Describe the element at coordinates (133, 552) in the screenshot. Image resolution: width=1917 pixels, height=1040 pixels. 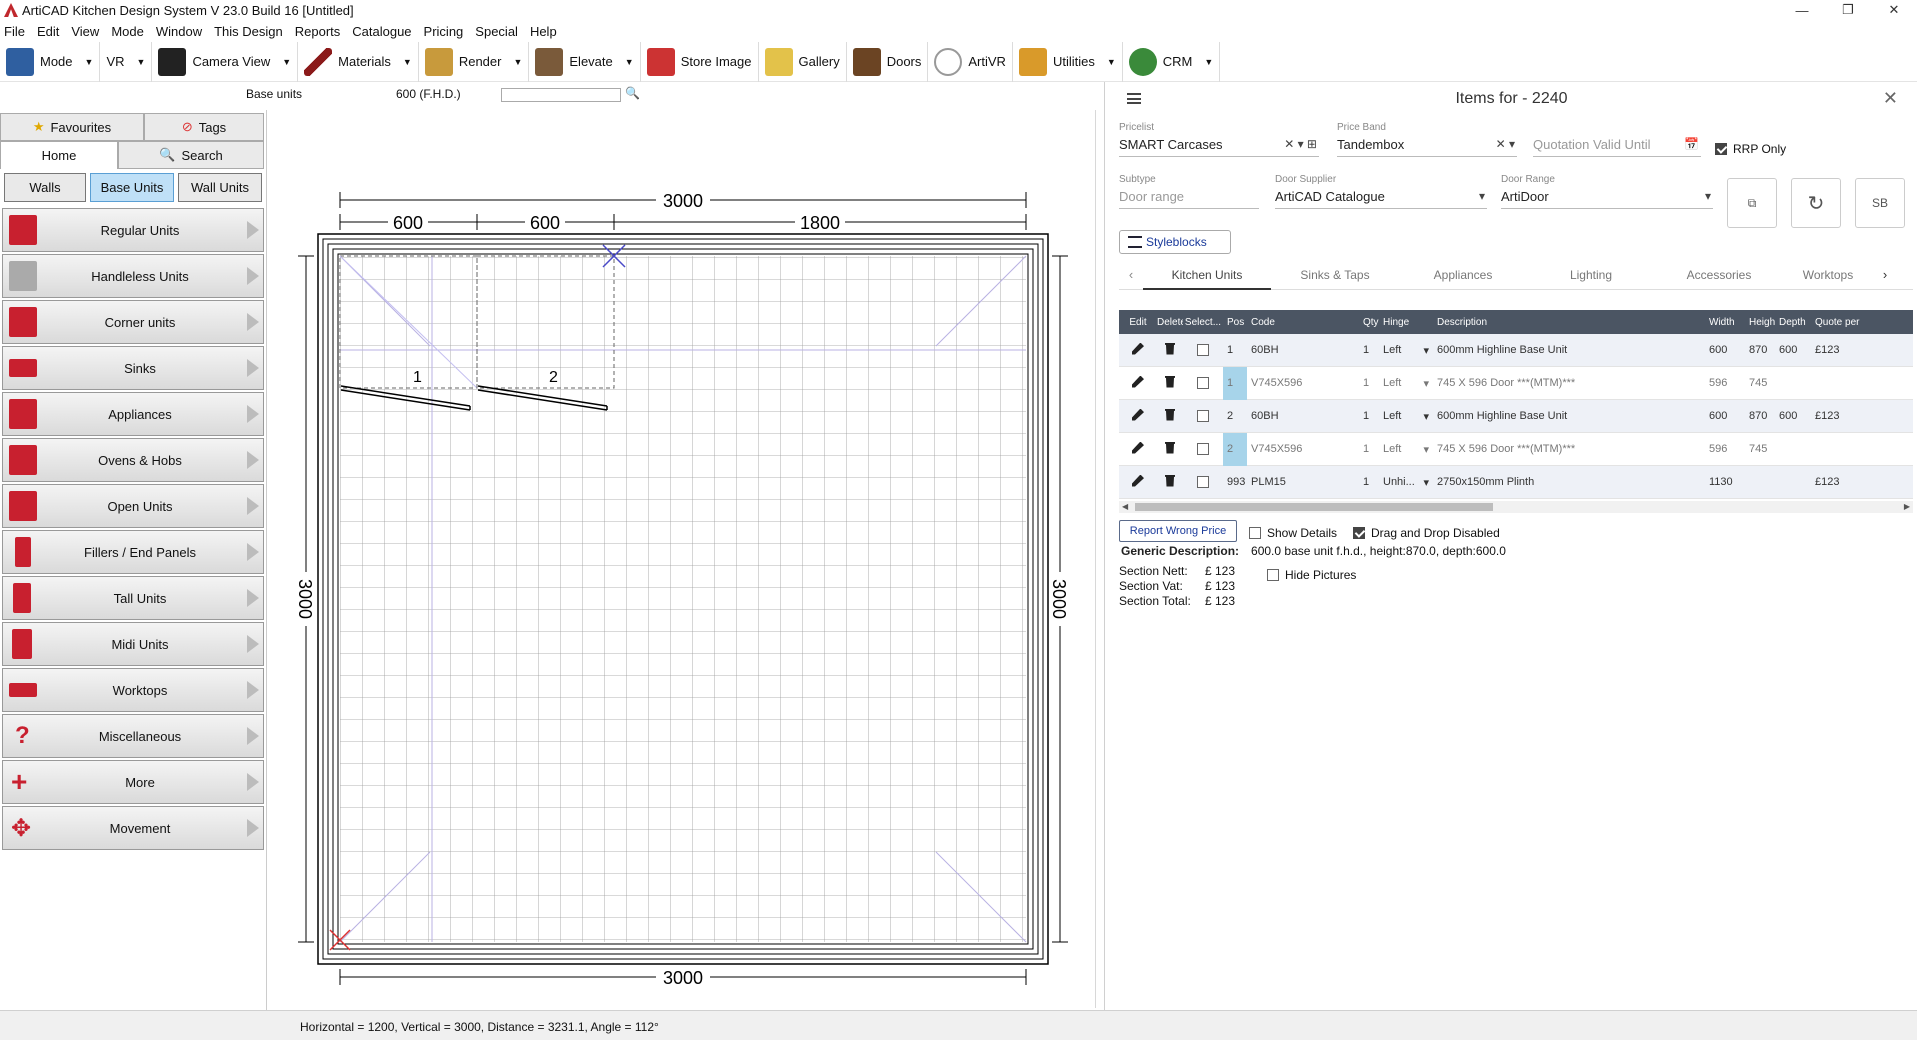
I see `category-fillers-end-panels: Fillers / End Panels` at that location.